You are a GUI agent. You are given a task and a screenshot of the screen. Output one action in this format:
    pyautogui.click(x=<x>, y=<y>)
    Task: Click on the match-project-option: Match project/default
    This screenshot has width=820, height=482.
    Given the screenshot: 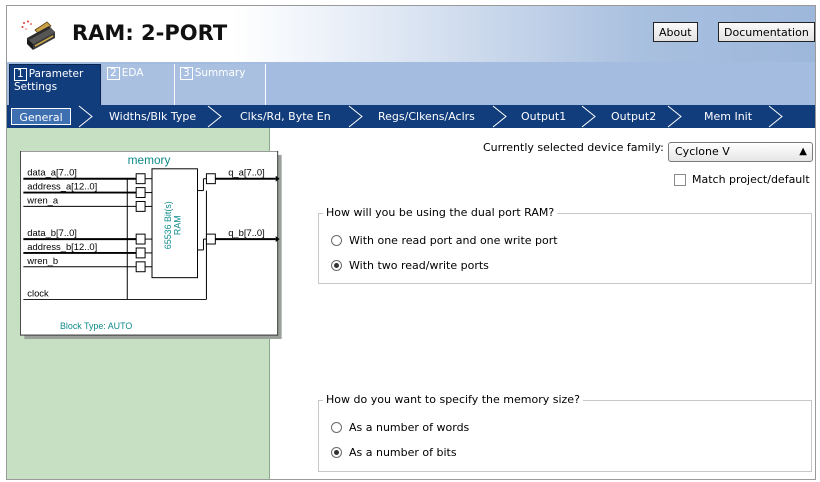 What is the action you would take?
    pyautogui.click(x=742, y=179)
    